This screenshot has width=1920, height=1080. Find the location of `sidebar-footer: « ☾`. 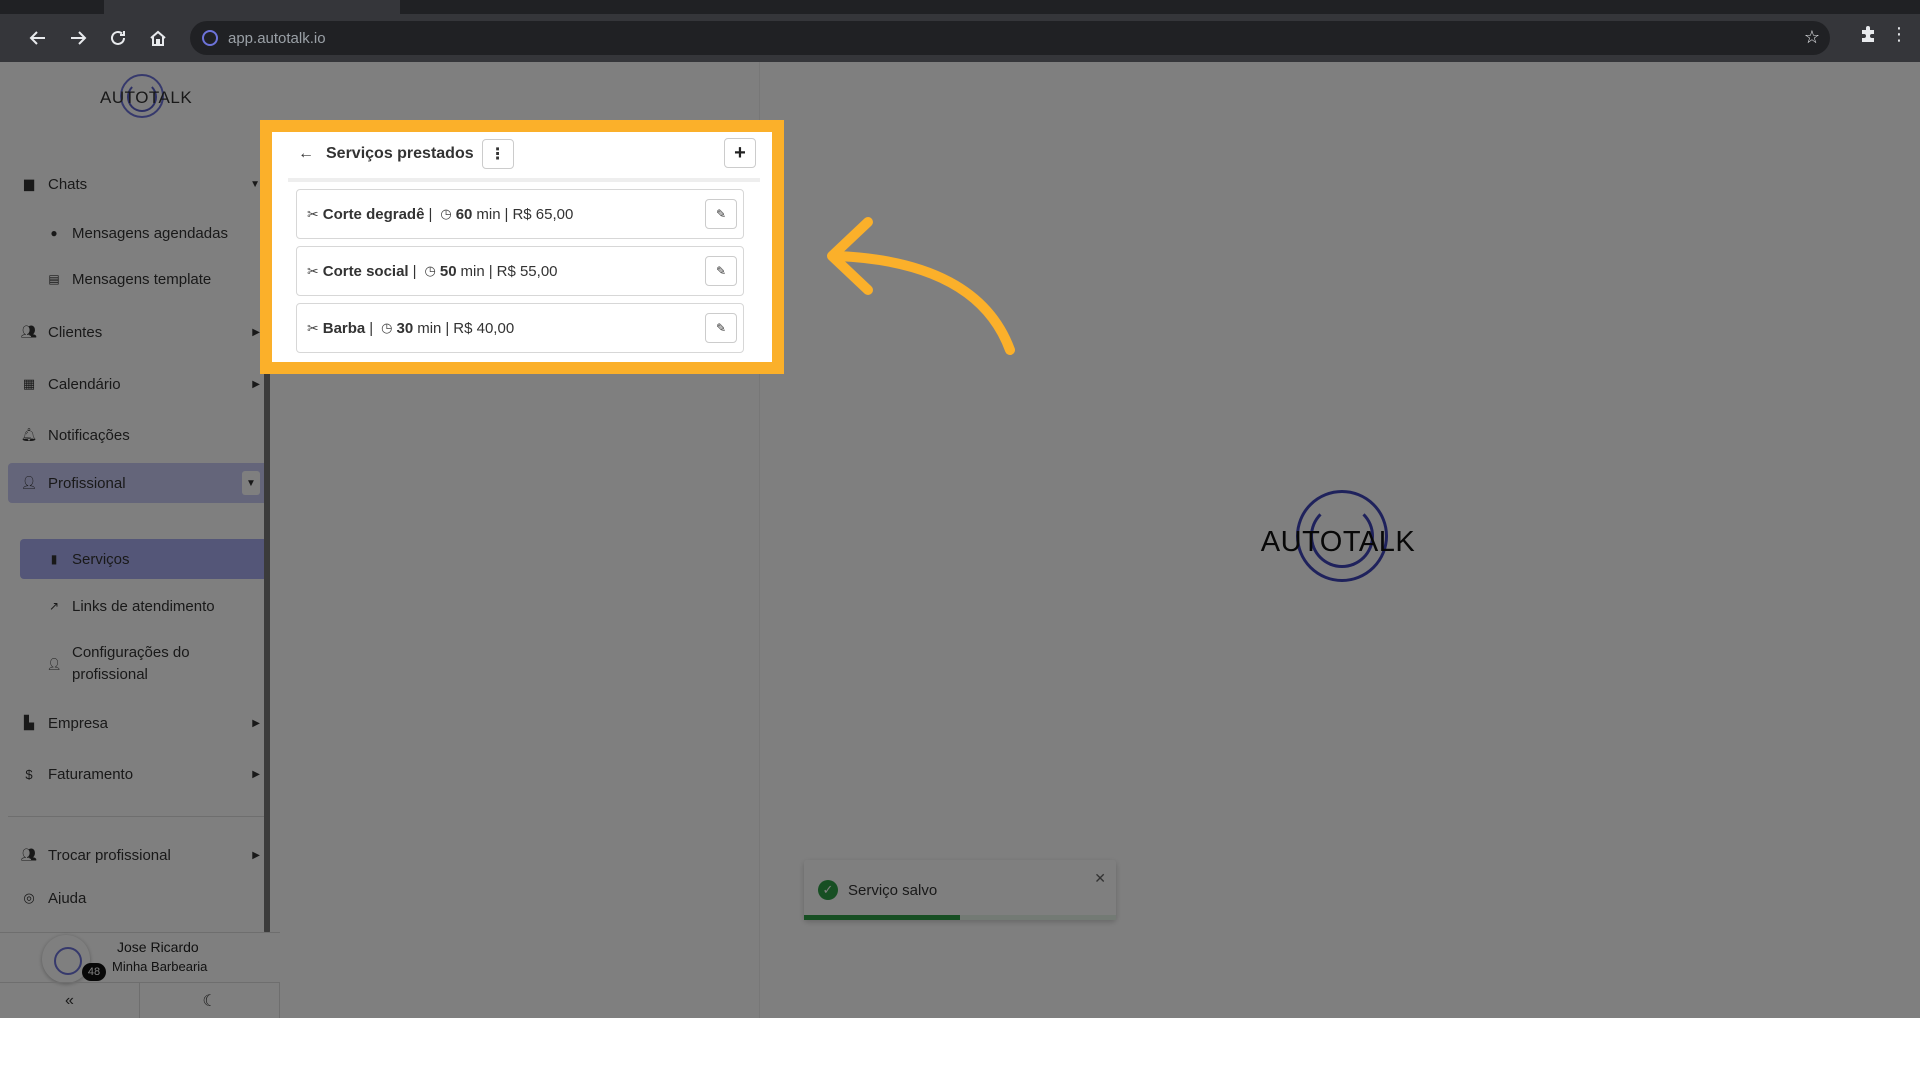

sidebar-footer: « ☾ is located at coordinates (140, 1000).